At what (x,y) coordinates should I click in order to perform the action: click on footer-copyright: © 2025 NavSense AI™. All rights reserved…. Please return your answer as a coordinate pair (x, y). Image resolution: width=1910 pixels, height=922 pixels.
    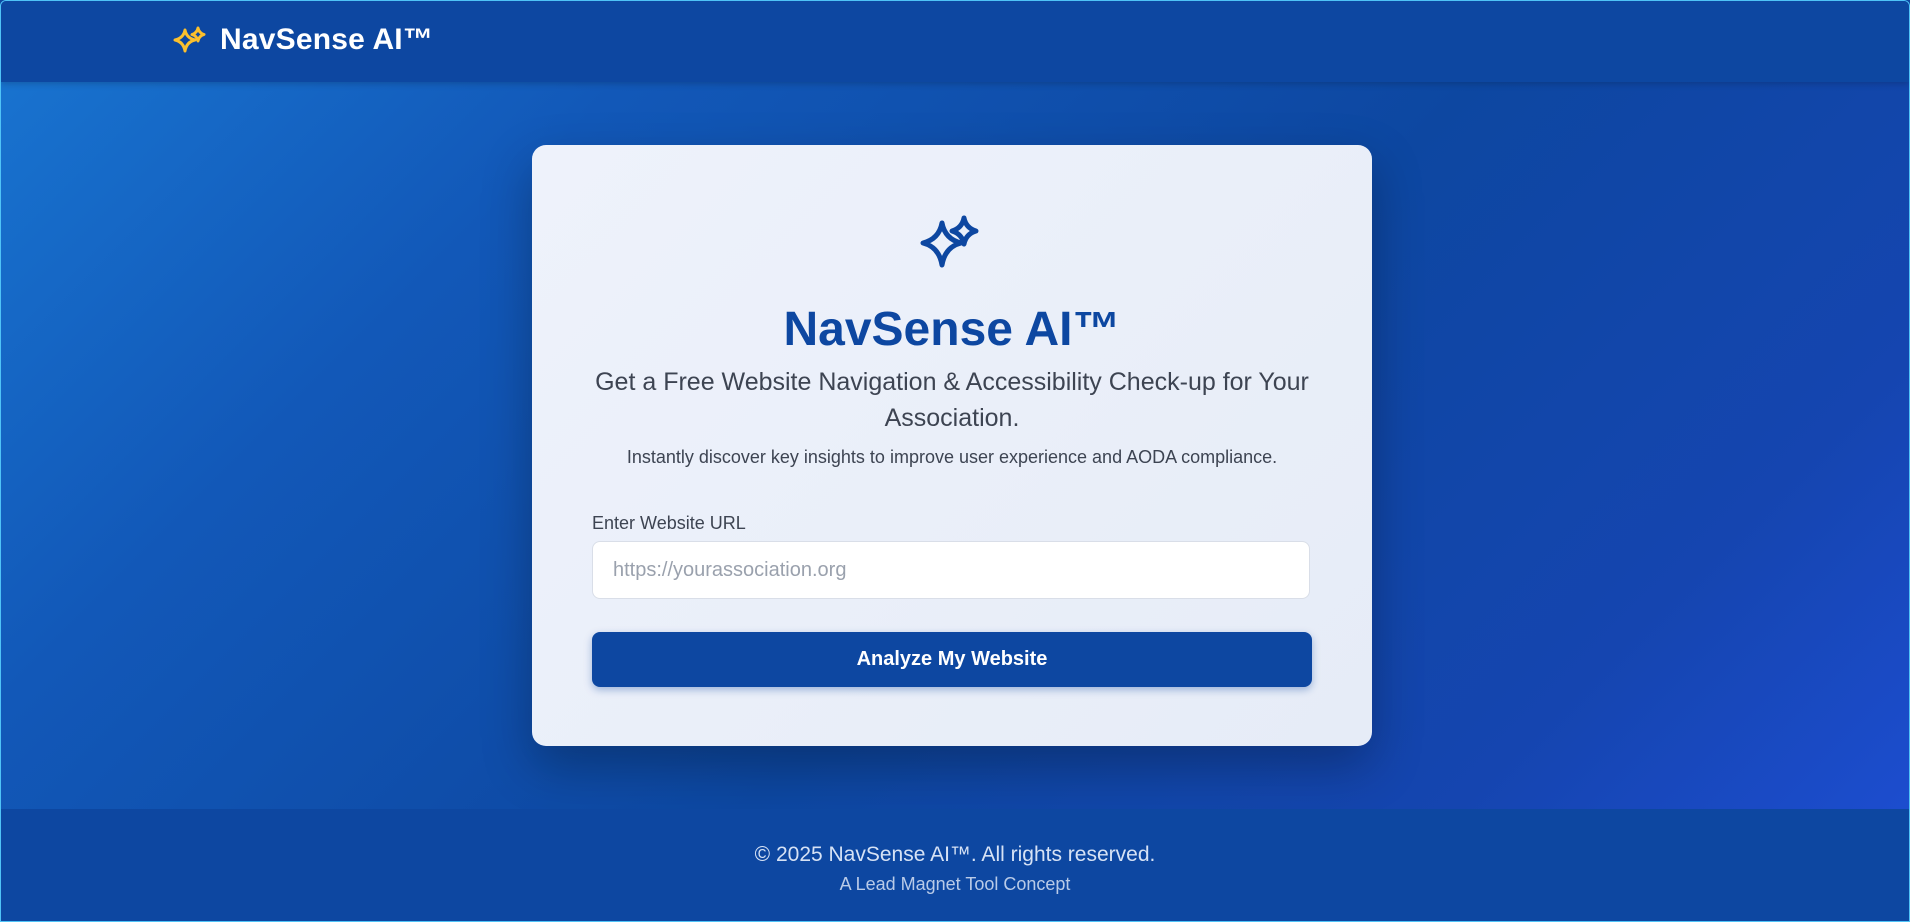
    Looking at the image, I should click on (955, 854).